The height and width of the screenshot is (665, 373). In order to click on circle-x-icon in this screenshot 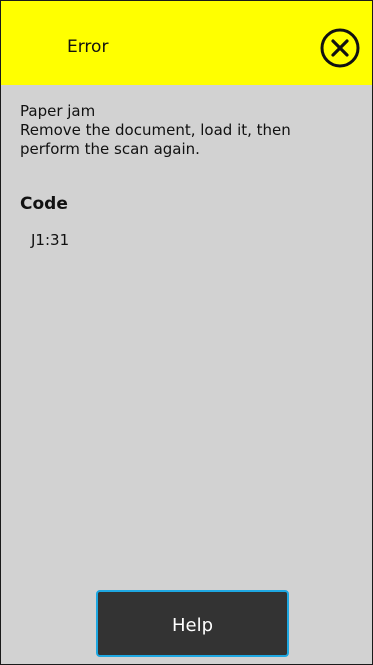, I will do `click(340, 48)`.